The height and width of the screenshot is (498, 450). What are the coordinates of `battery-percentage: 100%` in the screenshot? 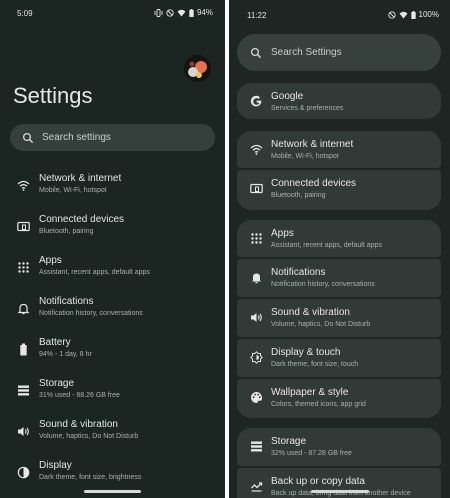 It's located at (428, 14).